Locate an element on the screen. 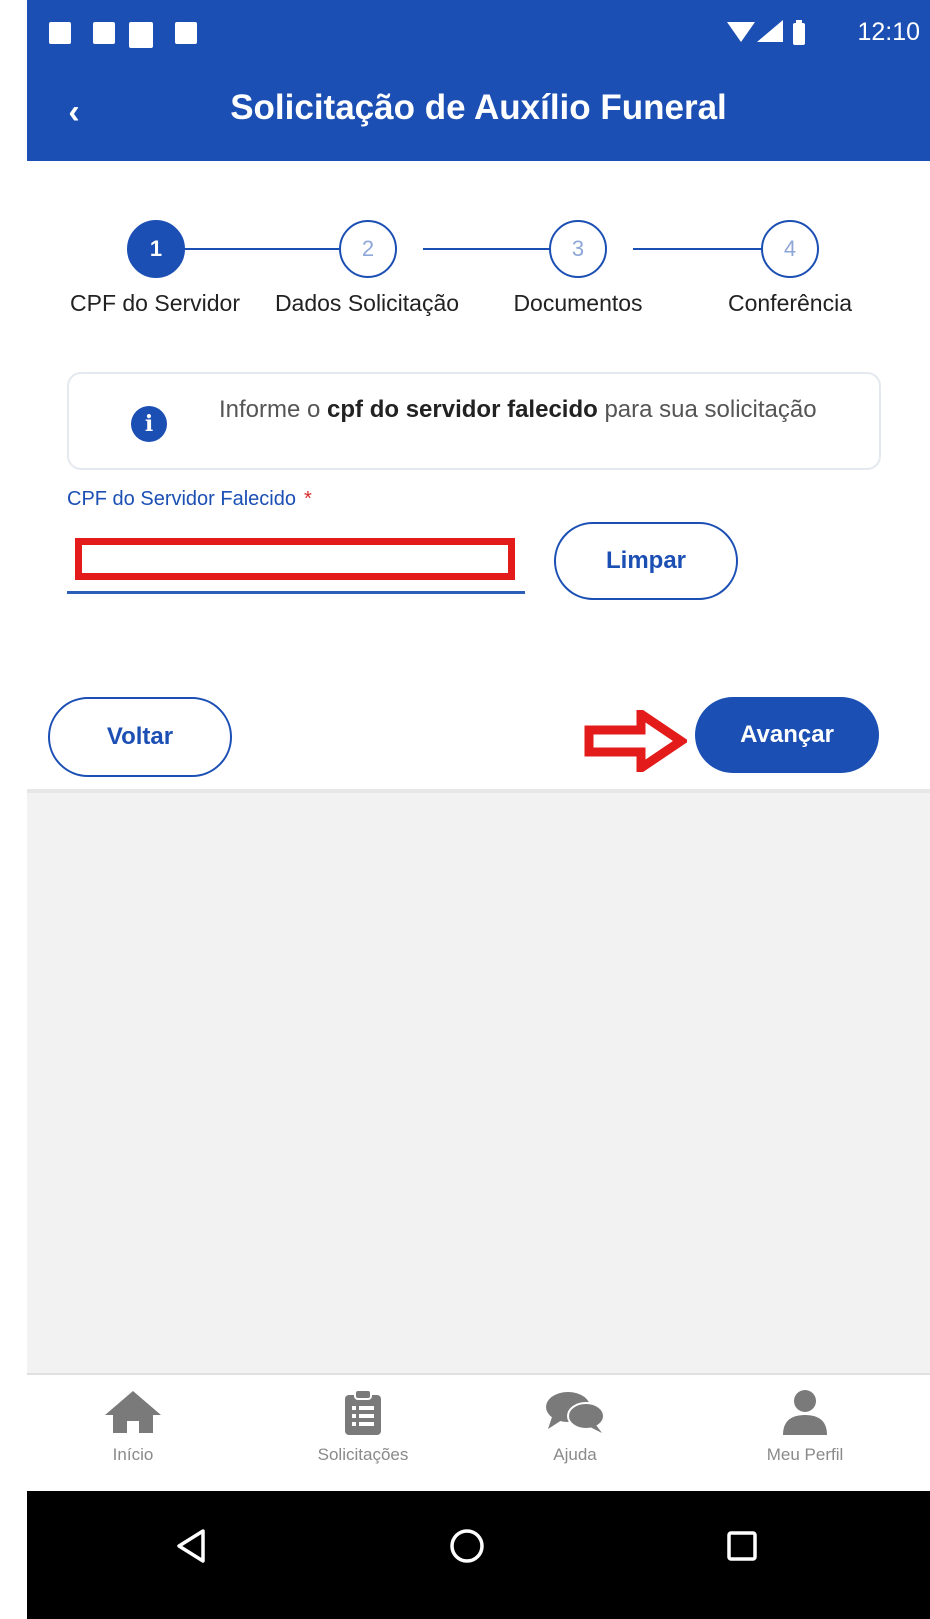 This screenshot has width=930, height=1619. info-text-bold: cpf do servidor falecido is located at coordinates (462, 409).